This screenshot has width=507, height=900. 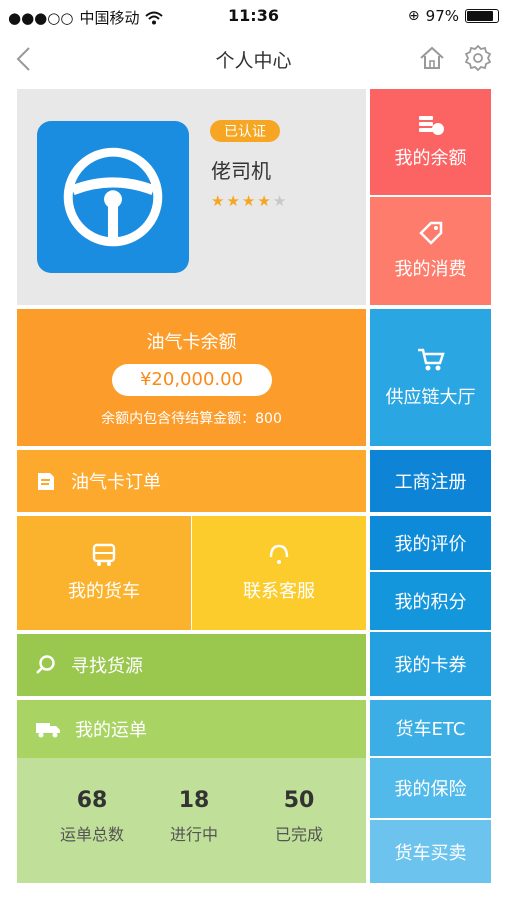 I want to click on cart-icon, so click(x=431, y=359).